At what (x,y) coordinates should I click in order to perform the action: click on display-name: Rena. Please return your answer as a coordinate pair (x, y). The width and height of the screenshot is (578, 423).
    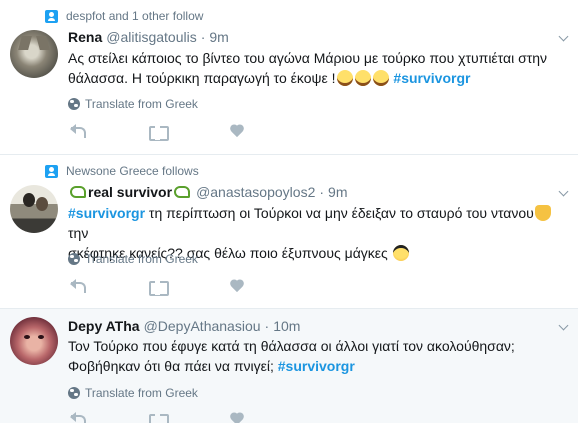
    Looking at the image, I should click on (85, 37).